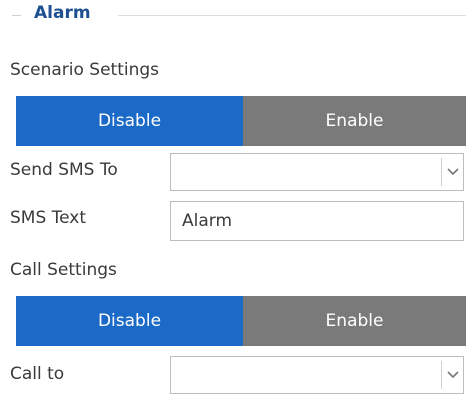  What do you see at coordinates (48, 218) in the screenshot?
I see `sms-text-label: SMS Text` at bounding box center [48, 218].